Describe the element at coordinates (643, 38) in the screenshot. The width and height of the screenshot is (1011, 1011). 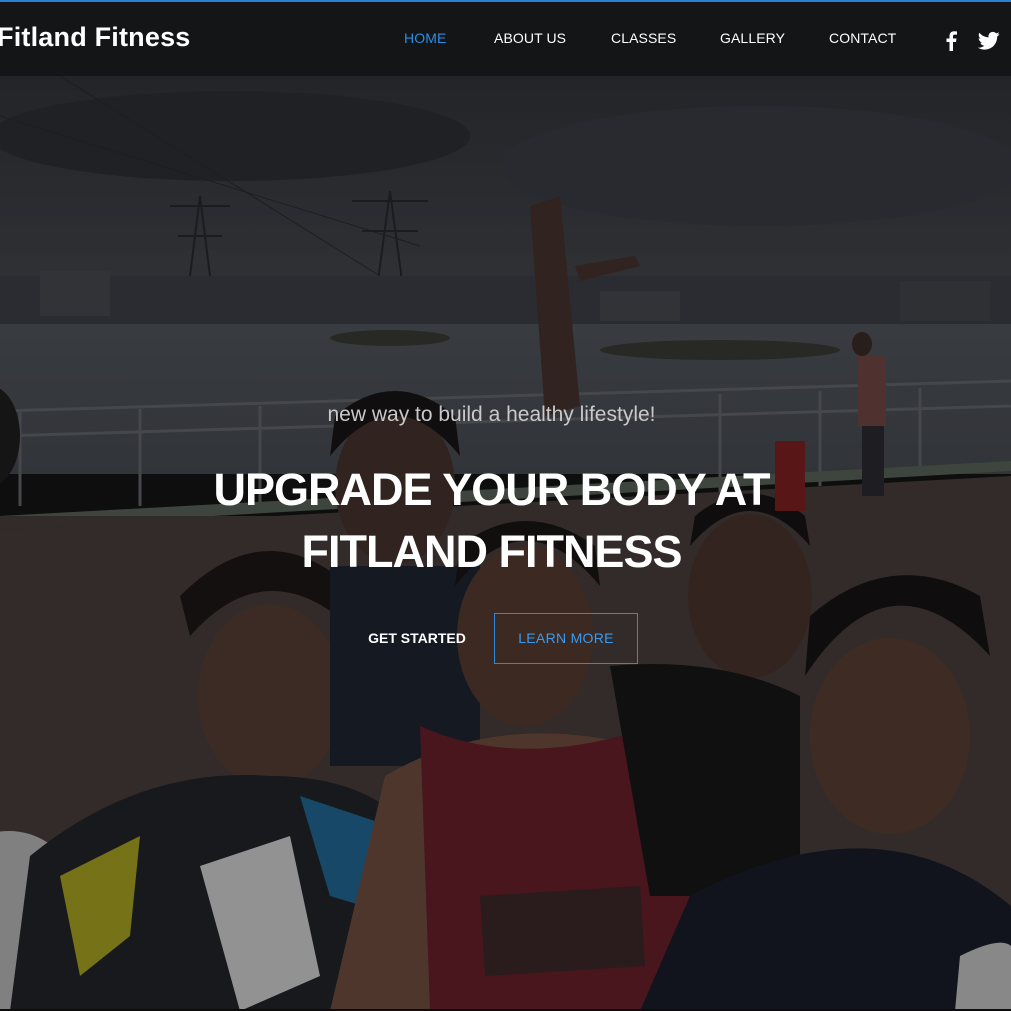
I see `nav-item-classes: CLASSES` at that location.